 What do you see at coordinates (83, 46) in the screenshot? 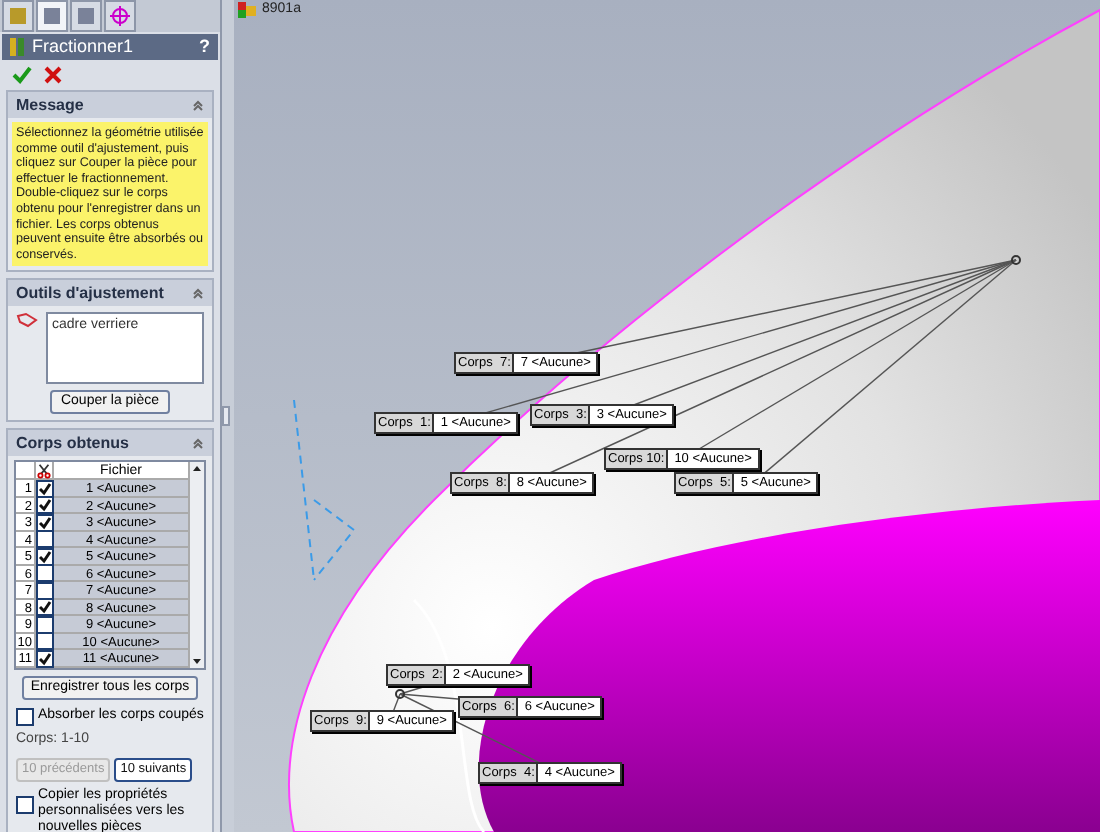
I see `panel-title: Fractionner1` at bounding box center [83, 46].